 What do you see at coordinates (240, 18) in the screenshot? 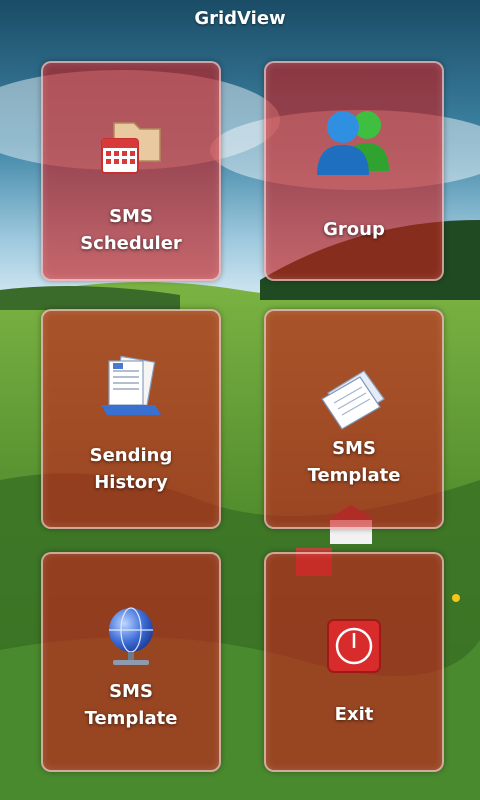
I see `app-title: GridView` at bounding box center [240, 18].